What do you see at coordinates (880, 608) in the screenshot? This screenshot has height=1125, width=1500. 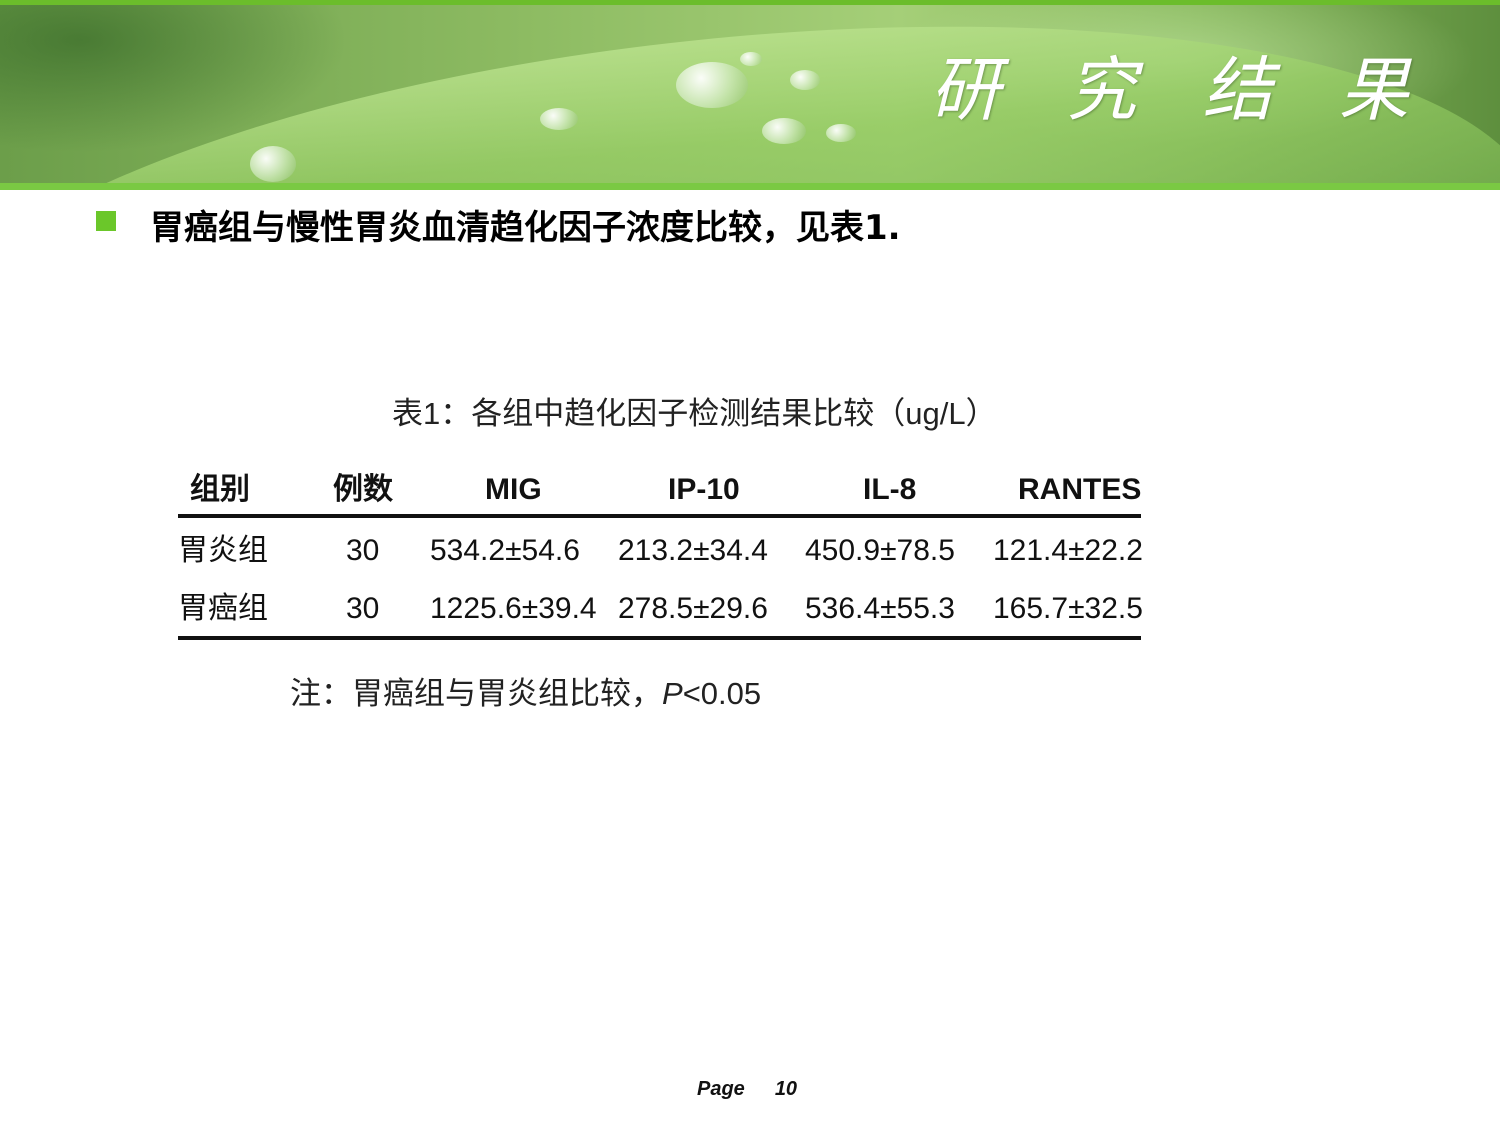 I see `table-cell: 536.4±55.3` at bounding box center [880, 608].